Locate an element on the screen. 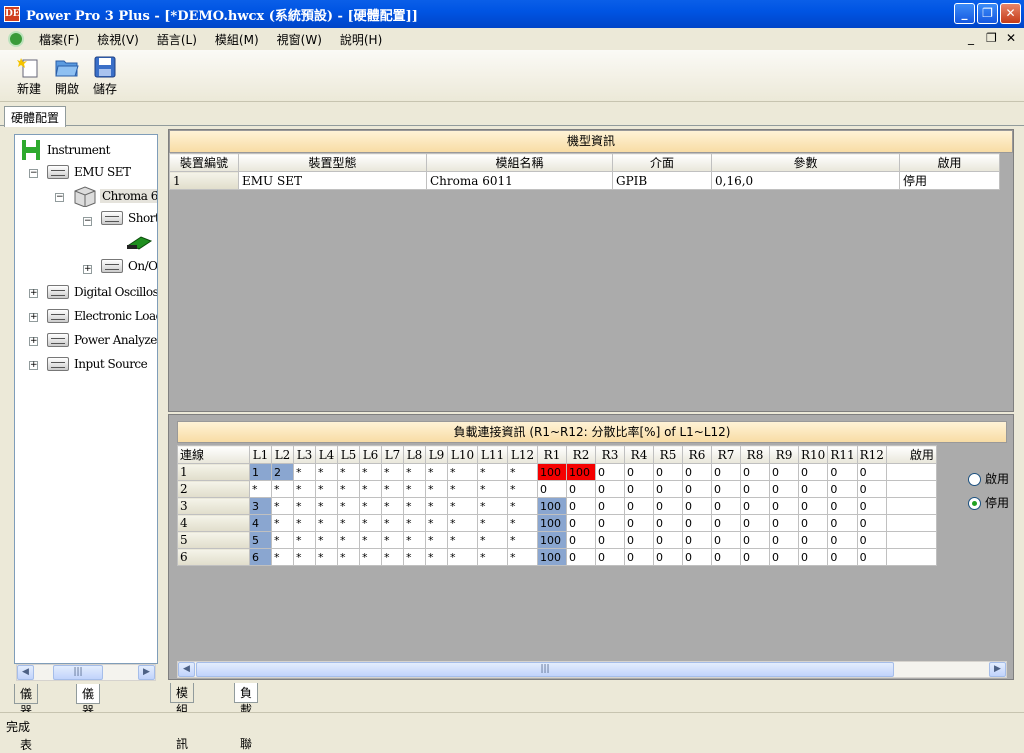  col-device-type: 裝置型態 is located at coordinates (332, 162).